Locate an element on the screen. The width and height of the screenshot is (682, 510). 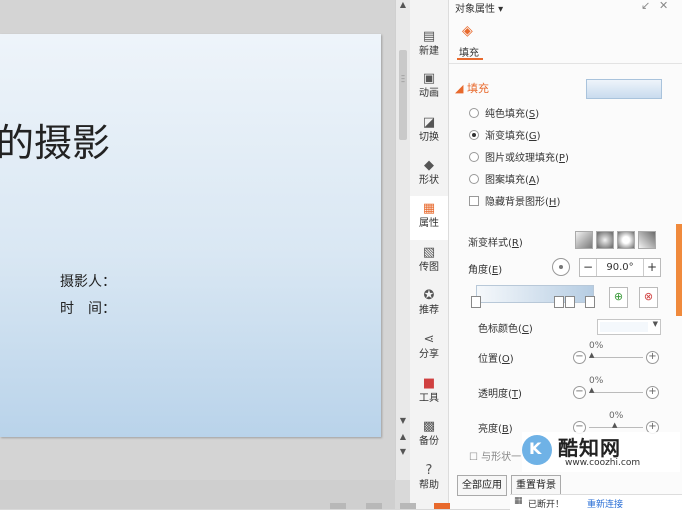
gradient-style-rectangular is located at coordinates (626, 240).